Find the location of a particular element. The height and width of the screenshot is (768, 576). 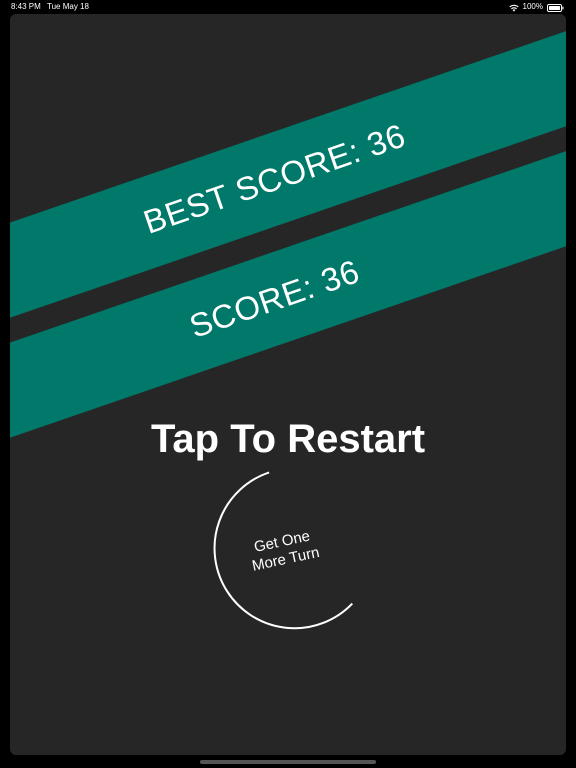

get-one-more-turn-button: Get One More Turn is located at coordinates (284, 551).